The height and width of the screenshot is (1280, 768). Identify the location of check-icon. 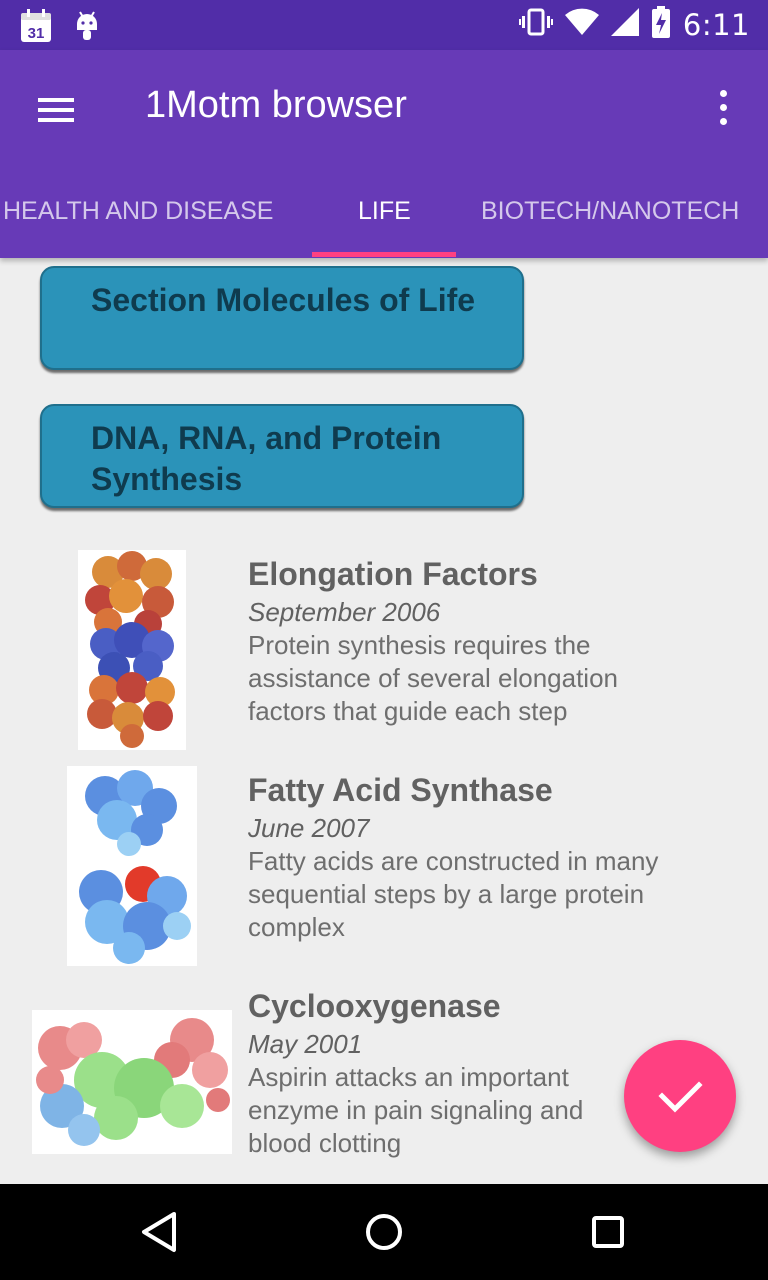
(680, 1097).